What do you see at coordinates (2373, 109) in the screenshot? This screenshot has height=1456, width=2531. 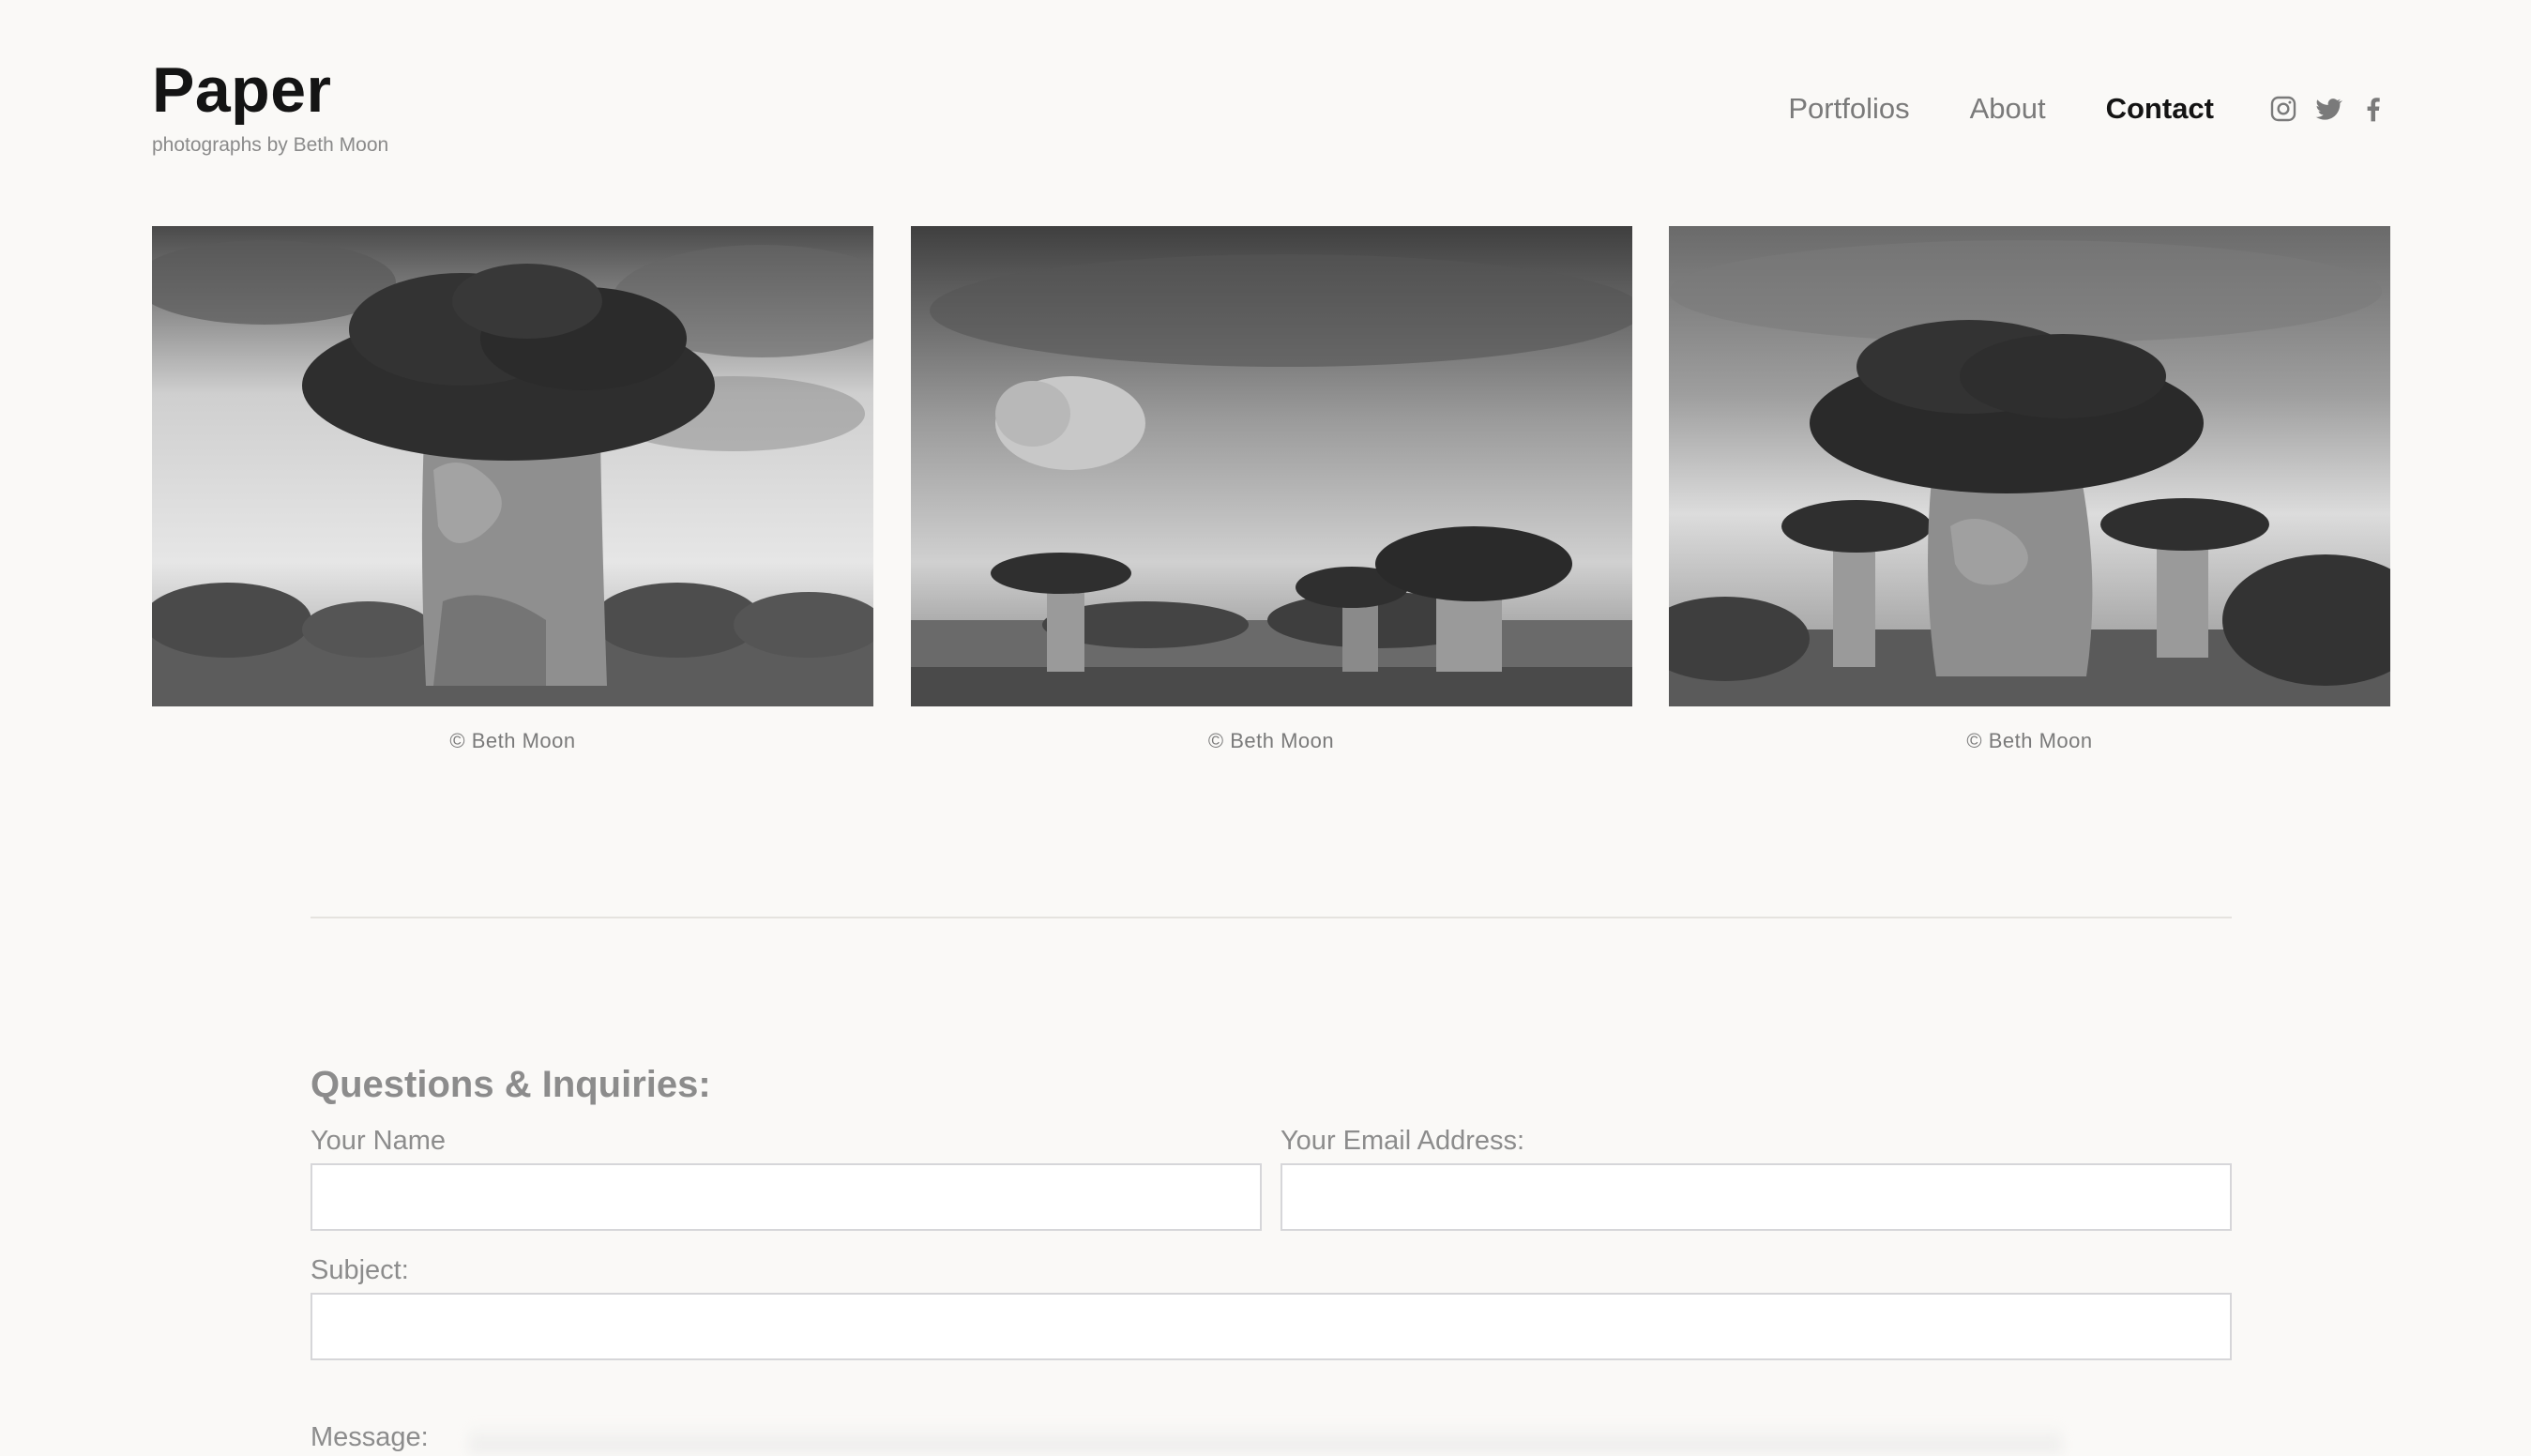 I see `facebook-icon` at bounding box center [2373, 109].